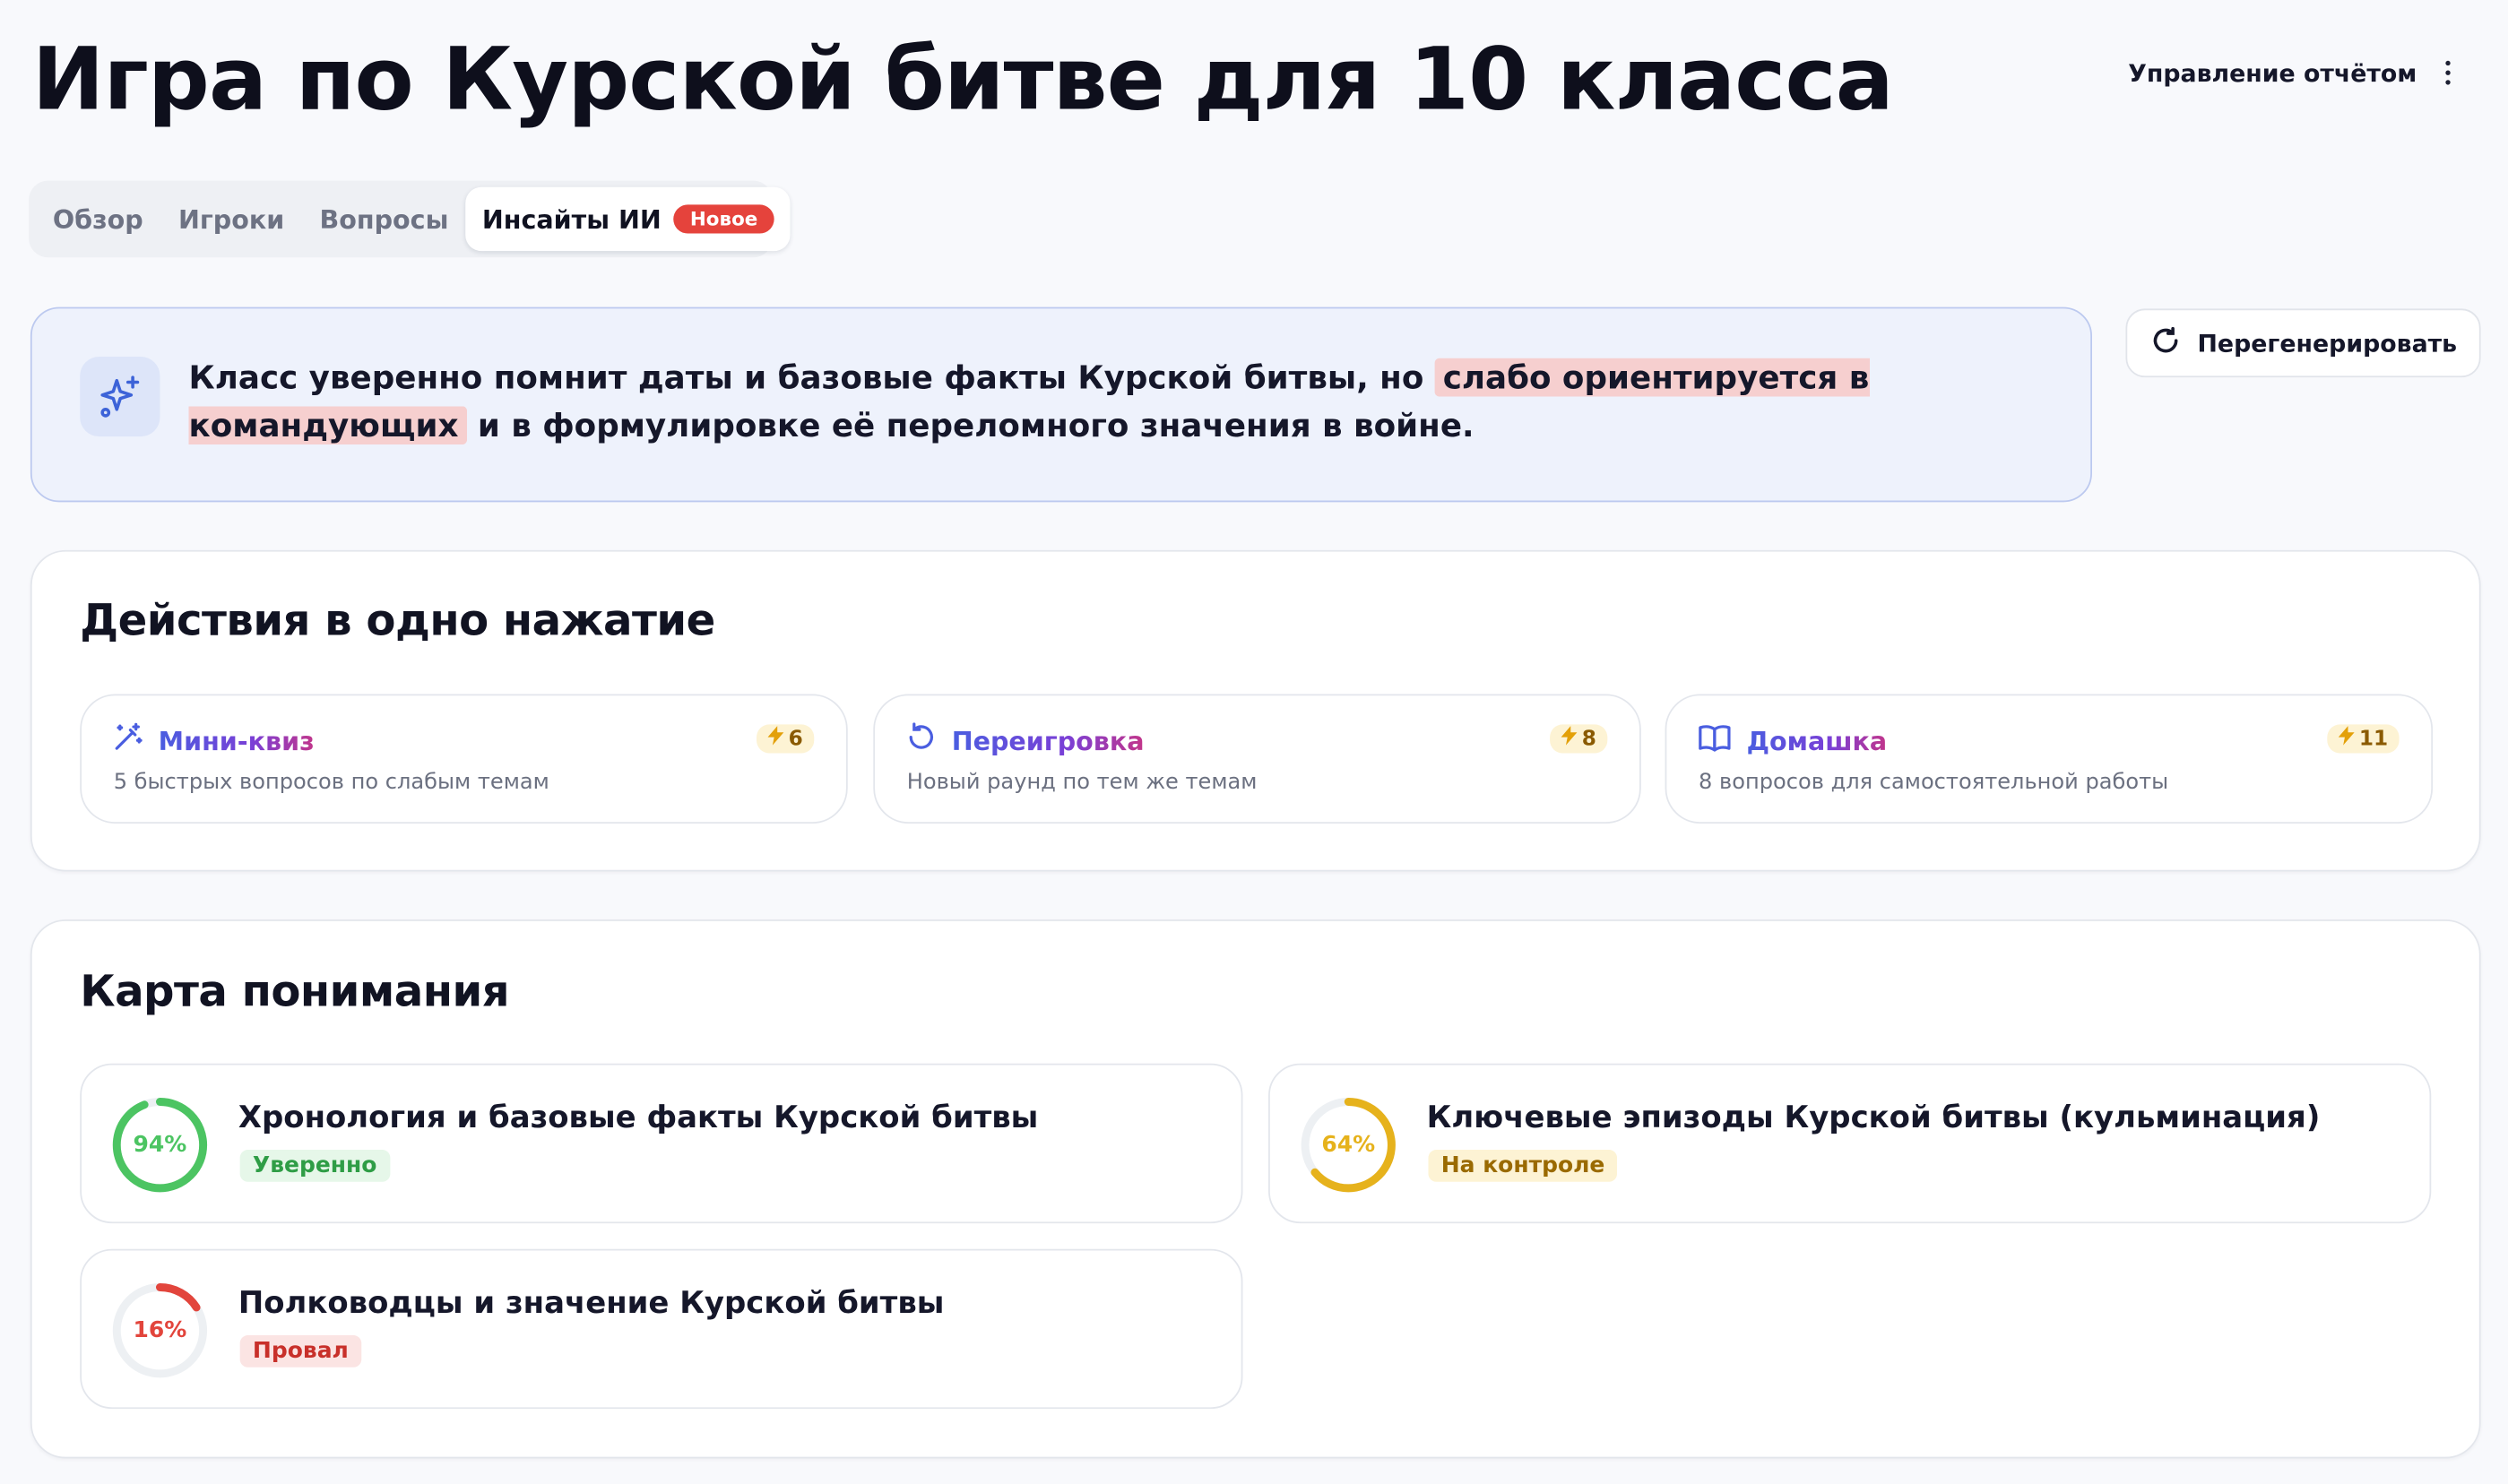  What do you see at coordinates (795, 739) in the screenshot?
I see `cost-value: 6` at bounding box center [795, 739].